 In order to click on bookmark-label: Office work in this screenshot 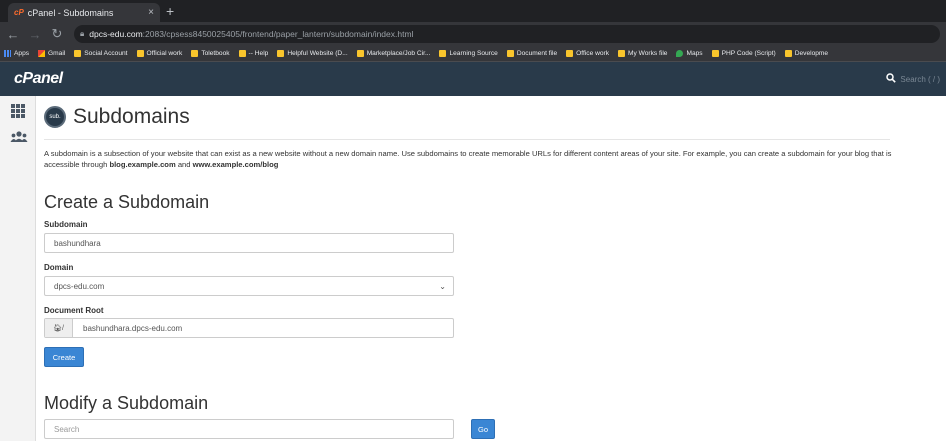, I will do `click(593, 53)`.